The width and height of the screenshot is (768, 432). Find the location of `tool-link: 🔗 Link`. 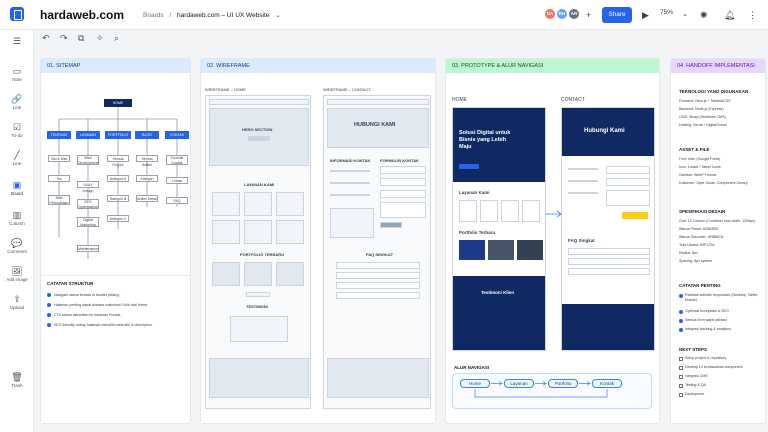

tool-link: 🔗 Link is located at coordinates (17, 102).